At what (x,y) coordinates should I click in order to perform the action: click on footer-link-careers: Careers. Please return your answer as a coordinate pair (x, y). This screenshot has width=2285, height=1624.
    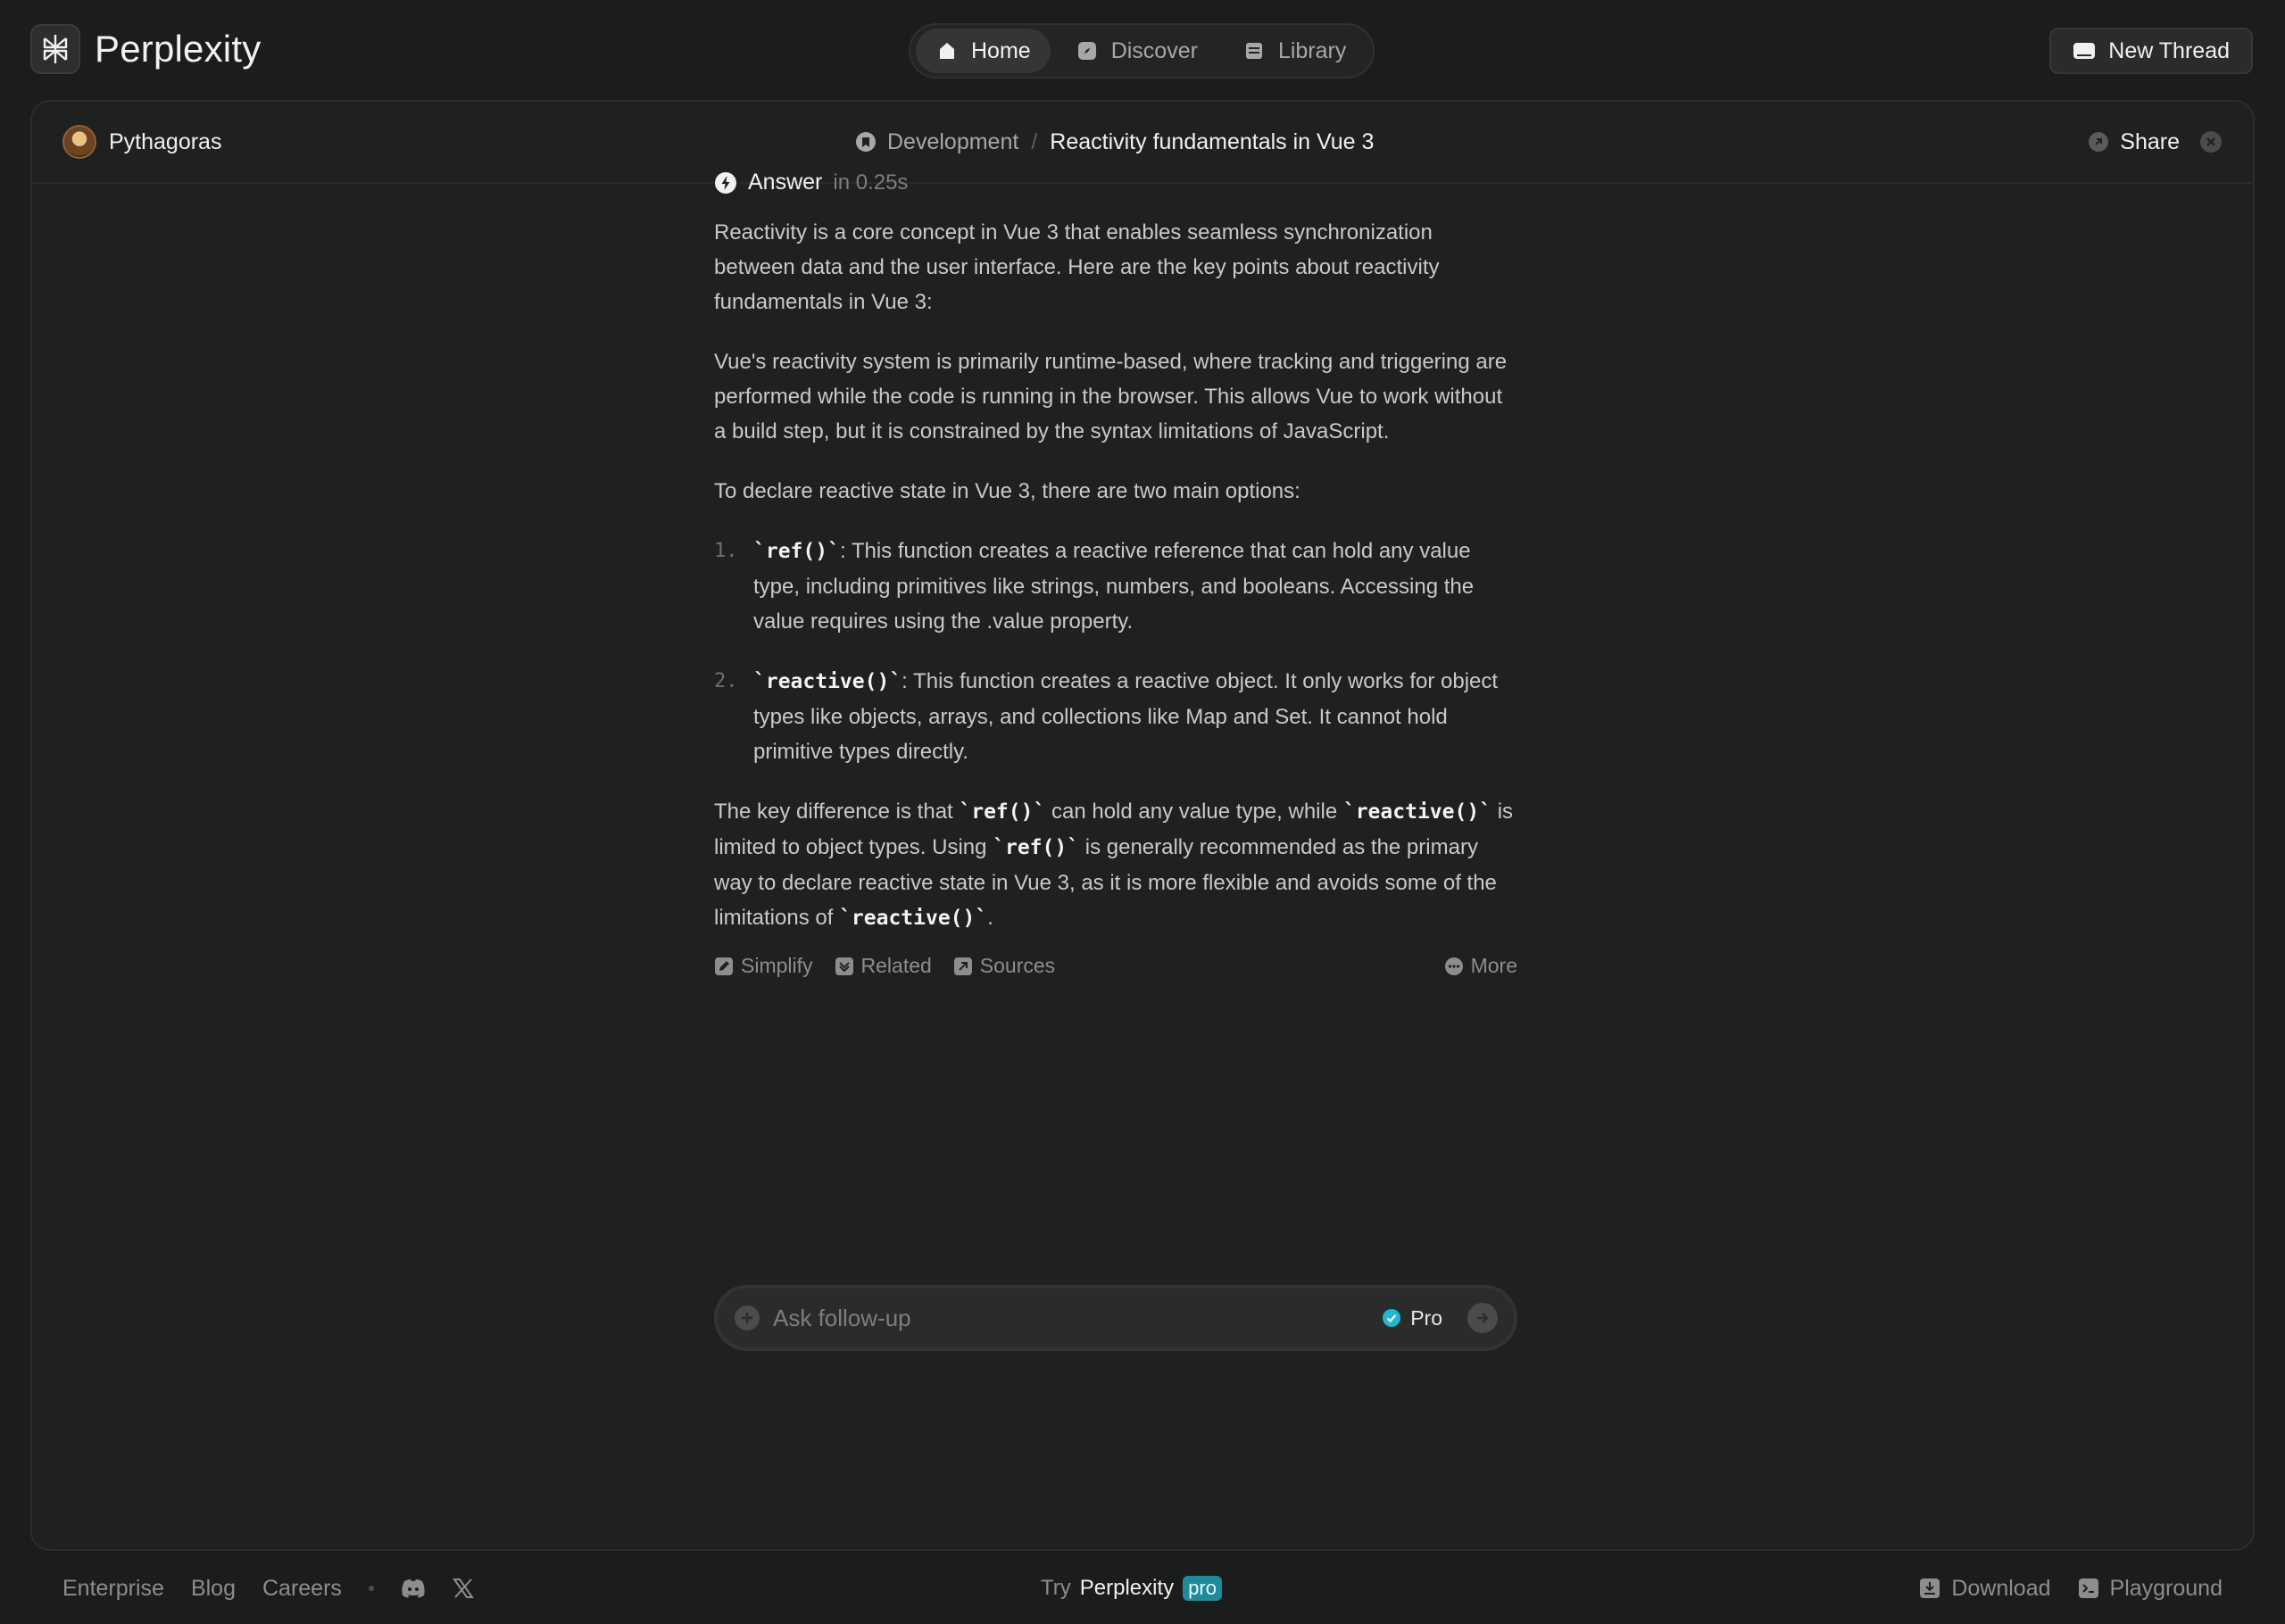
    Looking at the image, I should click on (302, 1589).